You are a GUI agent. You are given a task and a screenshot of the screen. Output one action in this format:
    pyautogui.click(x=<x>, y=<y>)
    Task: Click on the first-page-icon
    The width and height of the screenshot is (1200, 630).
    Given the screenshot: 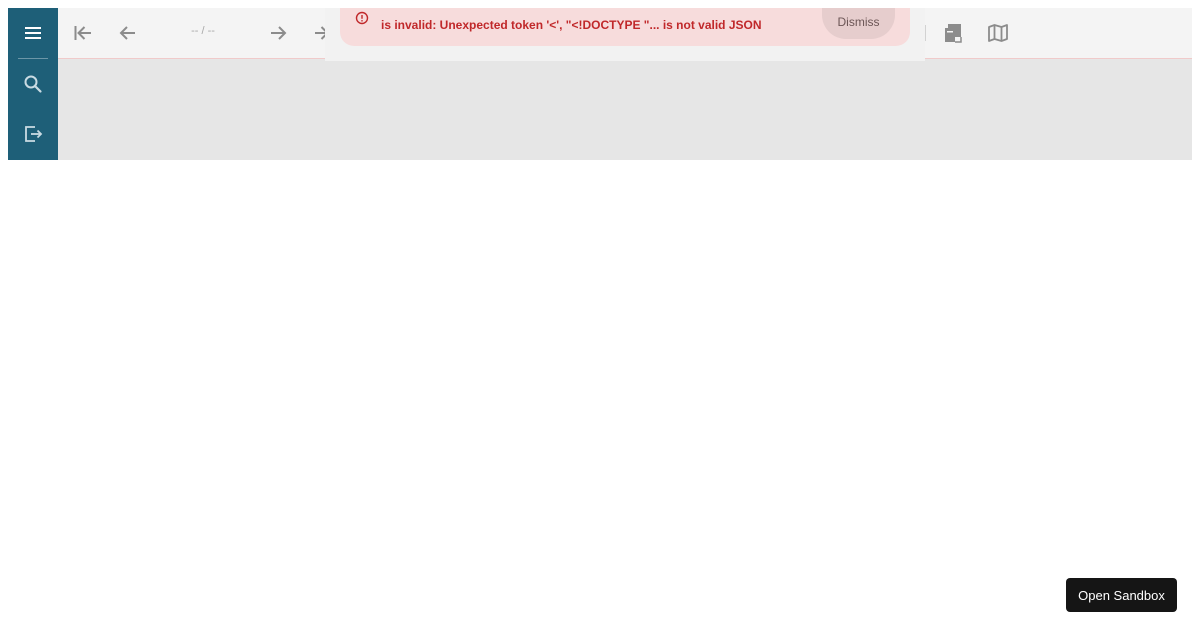 What is the action you would take?
    pyautogui.click(x=82, y=33)
    